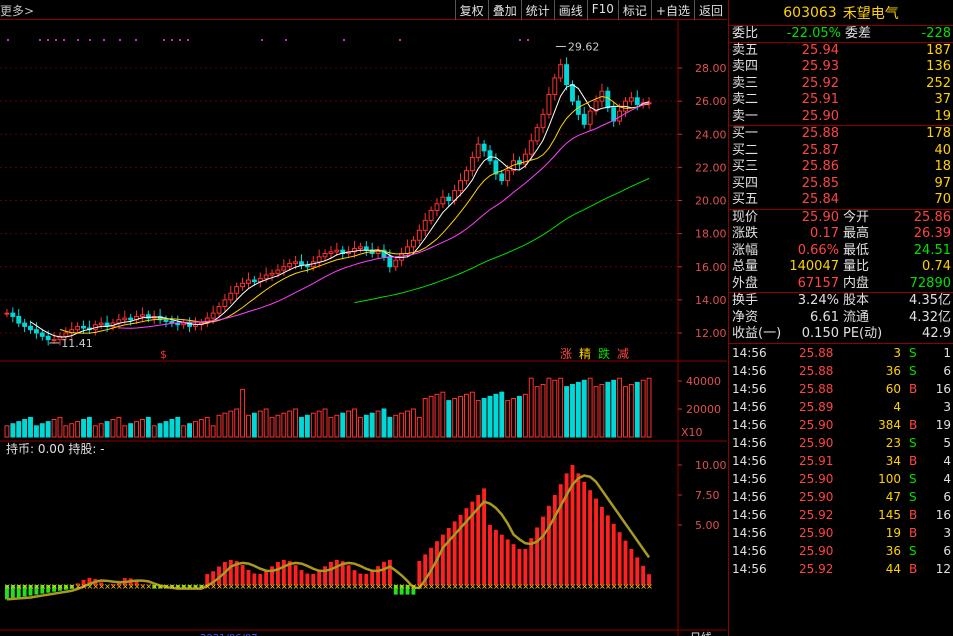 The image size is (953, 636). What do you see at coordinates (841, 51) in the screenshot?
I see `ask-row: 卖五 25.94 187` at bounding box center [841, 51].